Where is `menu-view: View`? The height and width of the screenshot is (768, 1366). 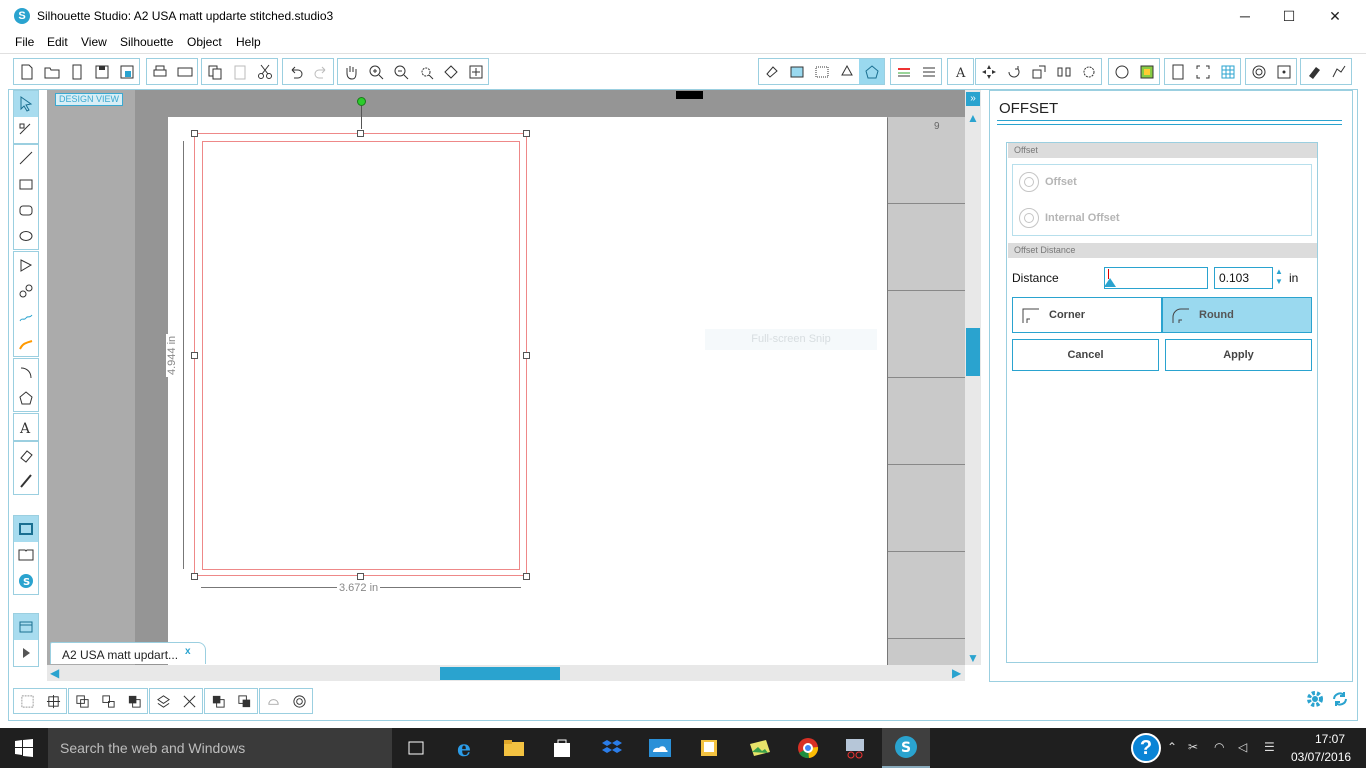
menu-view: View is located at coordinates (94, 42).